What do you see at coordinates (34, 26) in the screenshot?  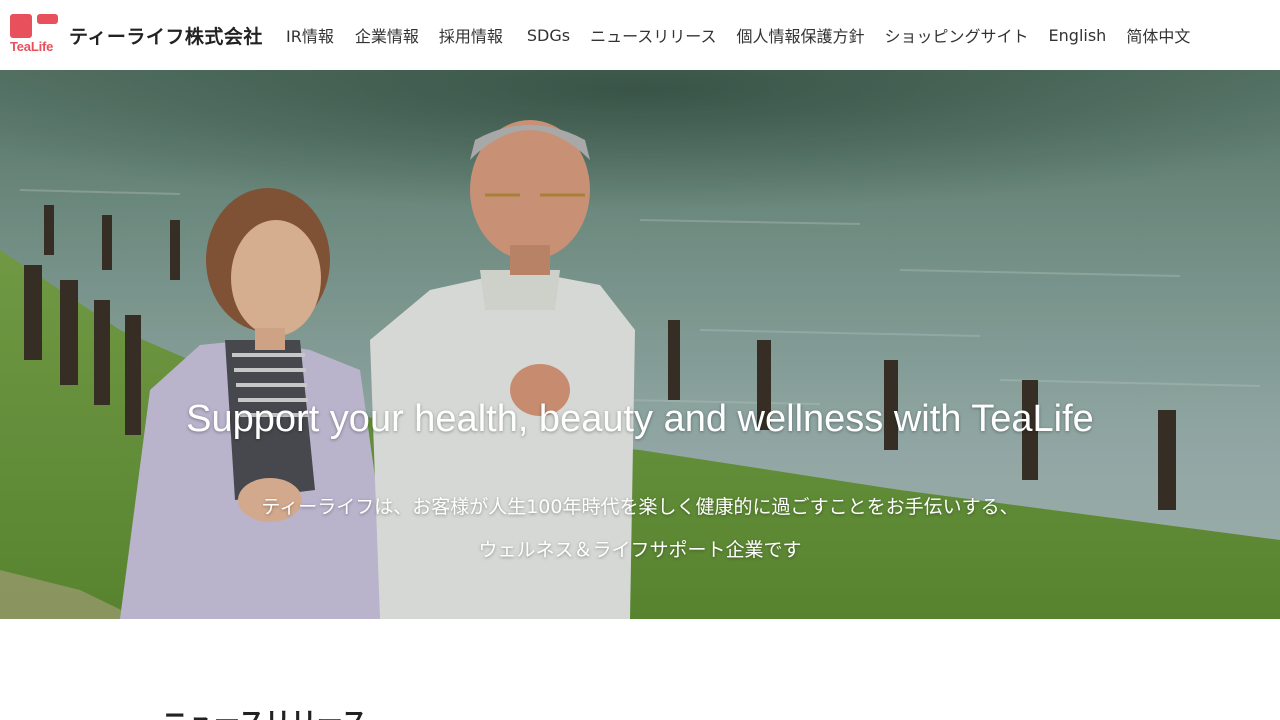 I see `logo-mark-icon` at bounding box center [34, 26].